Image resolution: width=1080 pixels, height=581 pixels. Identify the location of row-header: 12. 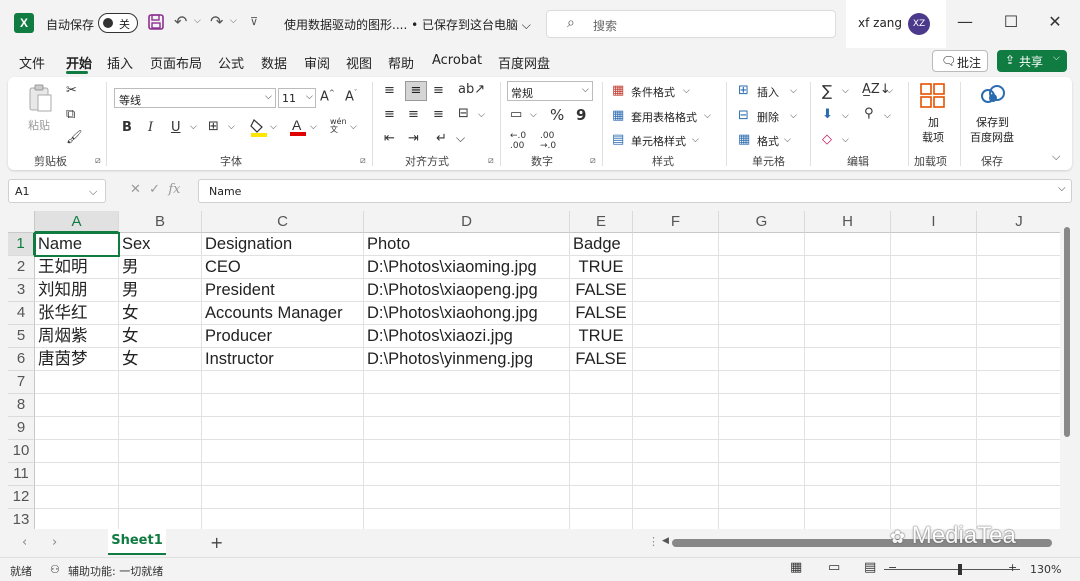
(21, 497).